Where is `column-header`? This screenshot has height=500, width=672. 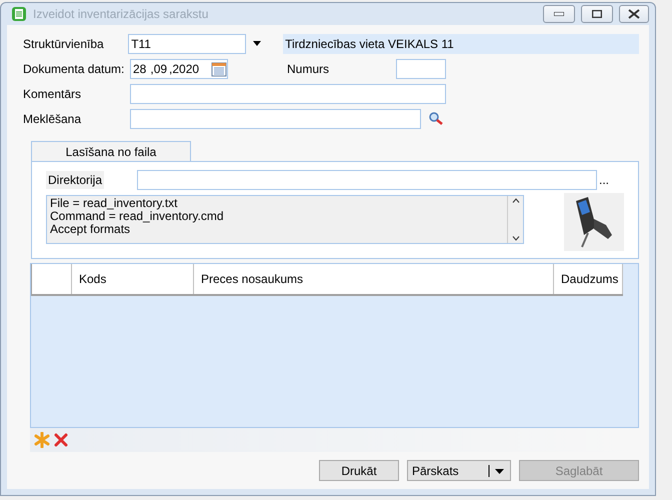
column-header is located at coordinates (51, 279).